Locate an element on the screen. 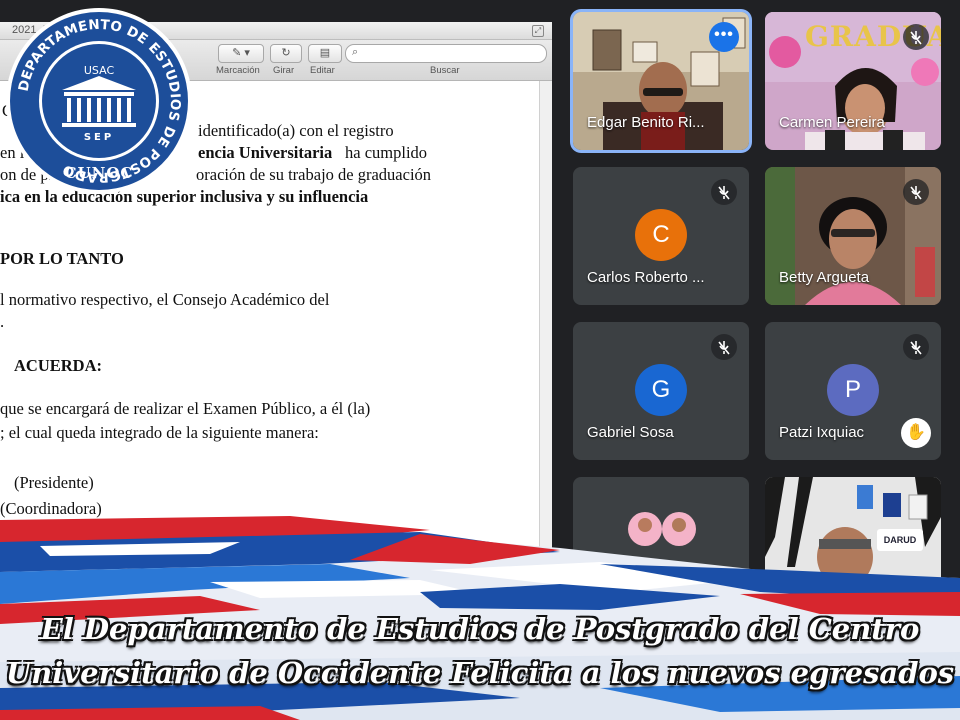  avatar: C is located at coordinates (661, 235).